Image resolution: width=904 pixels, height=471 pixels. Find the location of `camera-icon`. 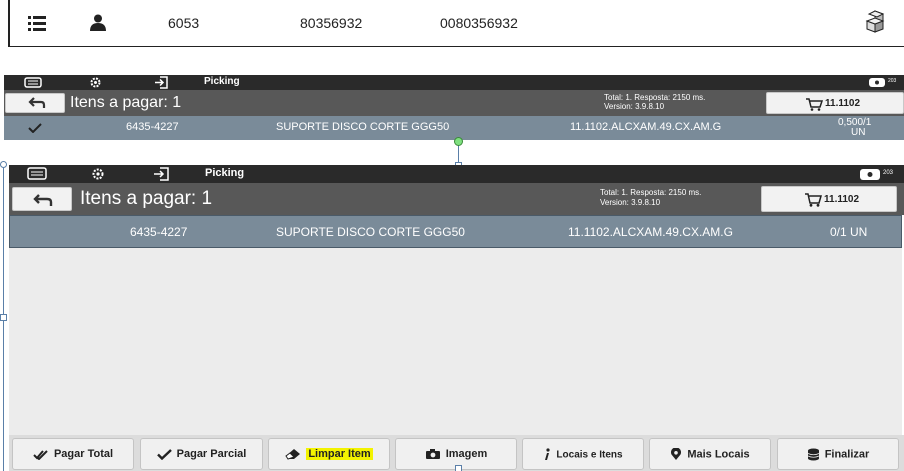

camera-icon is located at coordinates (432, 454).